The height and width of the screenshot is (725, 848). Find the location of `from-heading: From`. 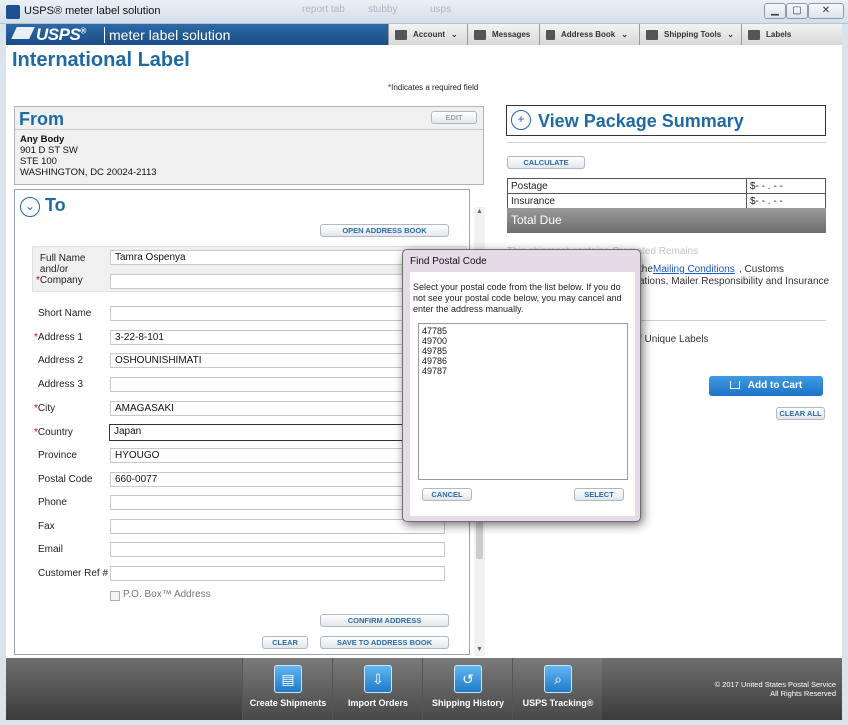

from-heading: From is located at coordinates (41, 119).